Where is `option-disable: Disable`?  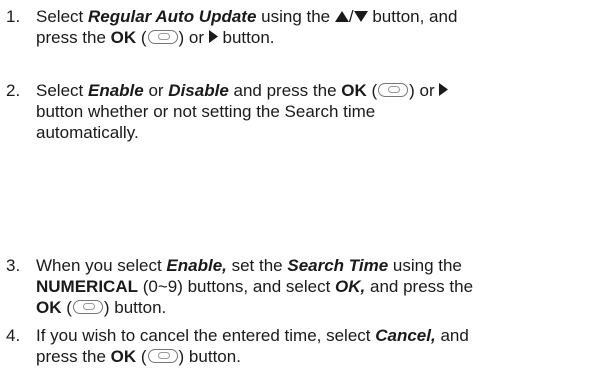
option-disable: Disable is located at coordinates (198, 90).